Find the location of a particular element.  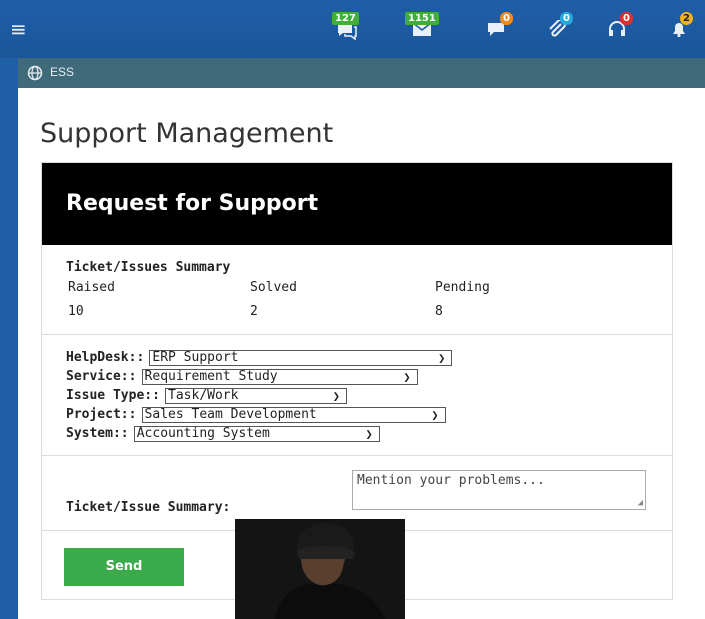

project-row: Project:: Sales Team Development ❯ is located at coordinates (256, 413).